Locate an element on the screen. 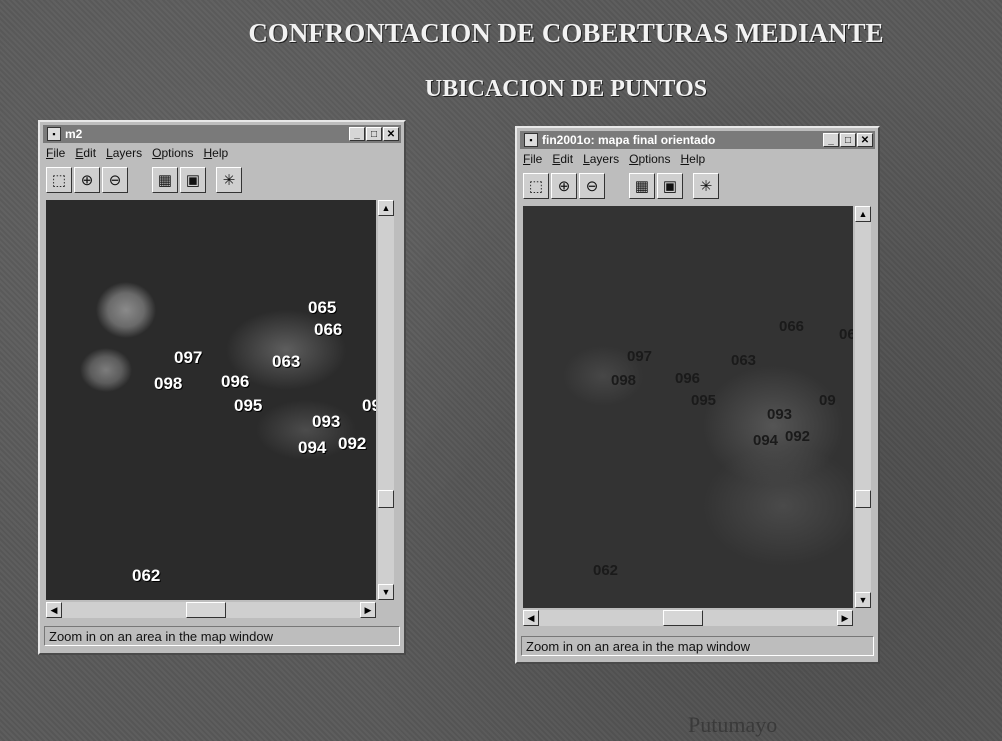 This screenshot has height=741, width=1002. slide-title: CONFRONTACION DE COBERTURAS MEDIANTE is located at coordinates (566, 33).